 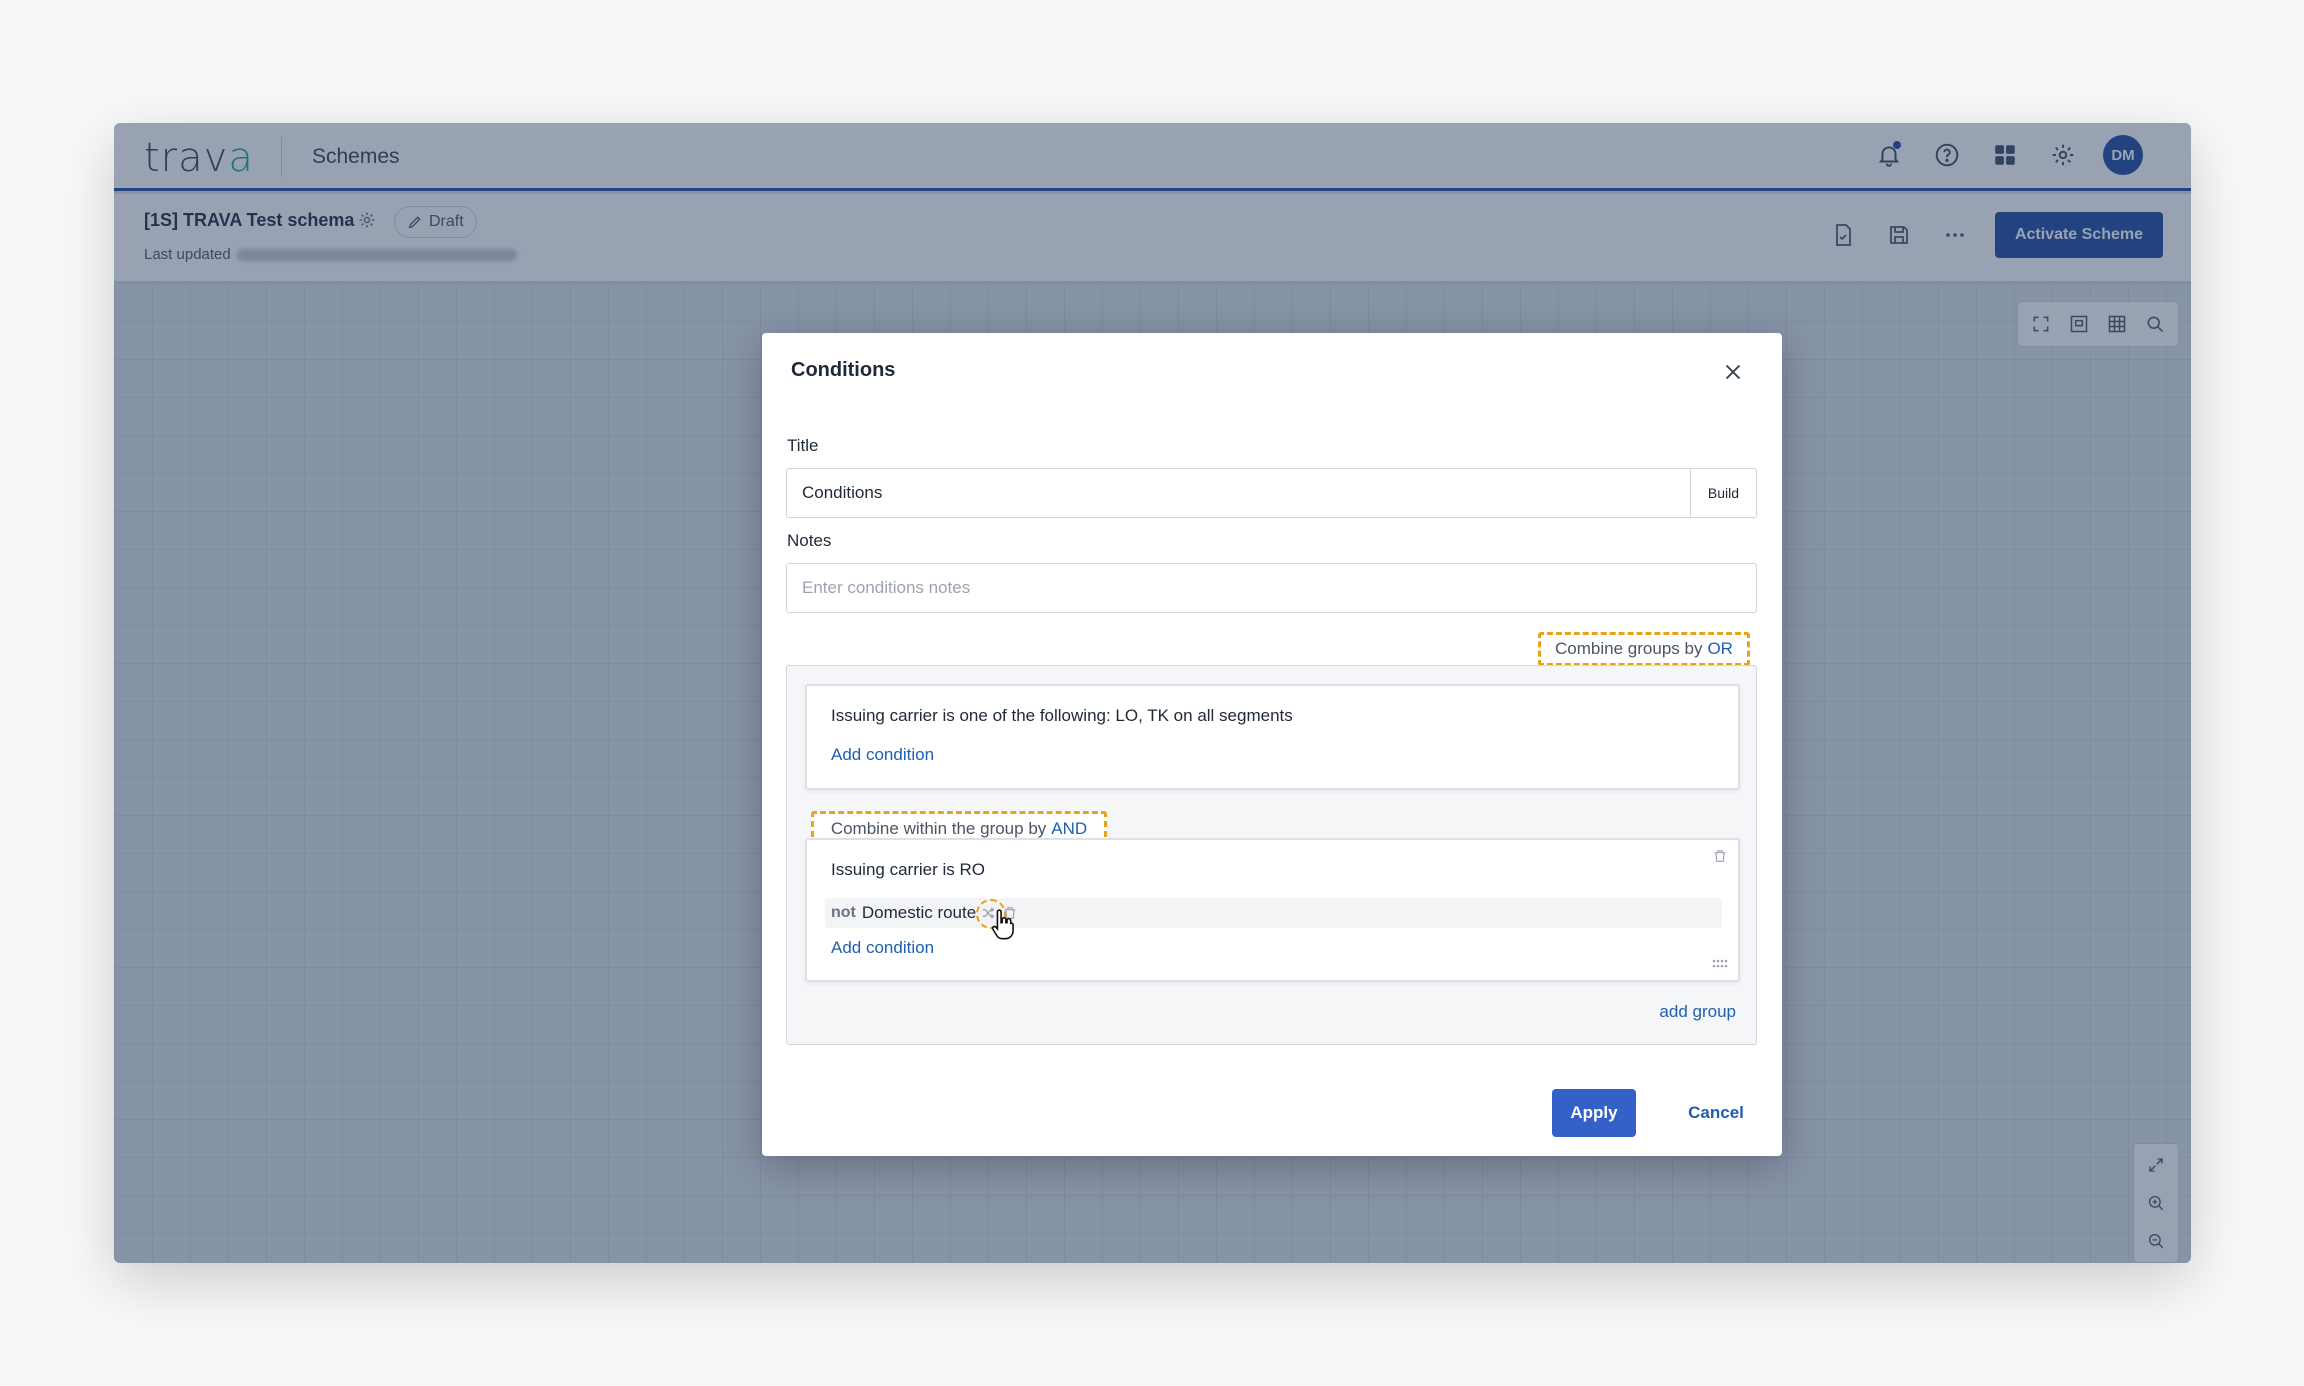 What do you see at coordinates (1238, 493) in the screenshot?
I see `title-input: Conditions` at bounding box center [1238, 493].